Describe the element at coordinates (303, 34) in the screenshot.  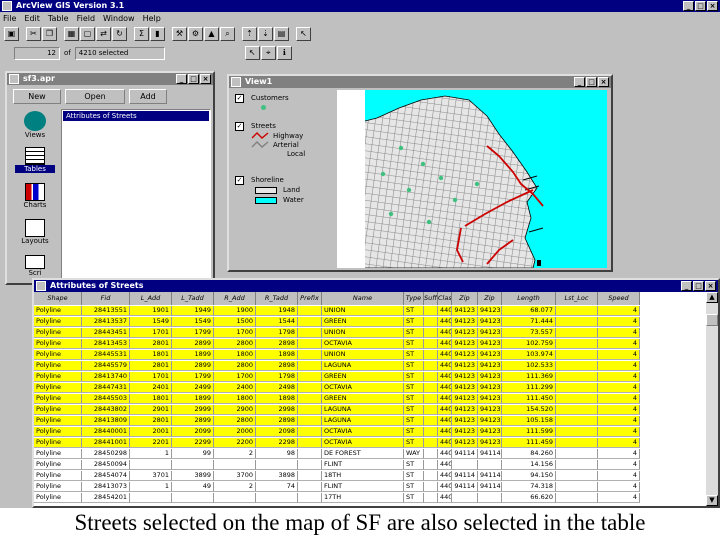
I see `help-arrow-icon: ↖` at that location.